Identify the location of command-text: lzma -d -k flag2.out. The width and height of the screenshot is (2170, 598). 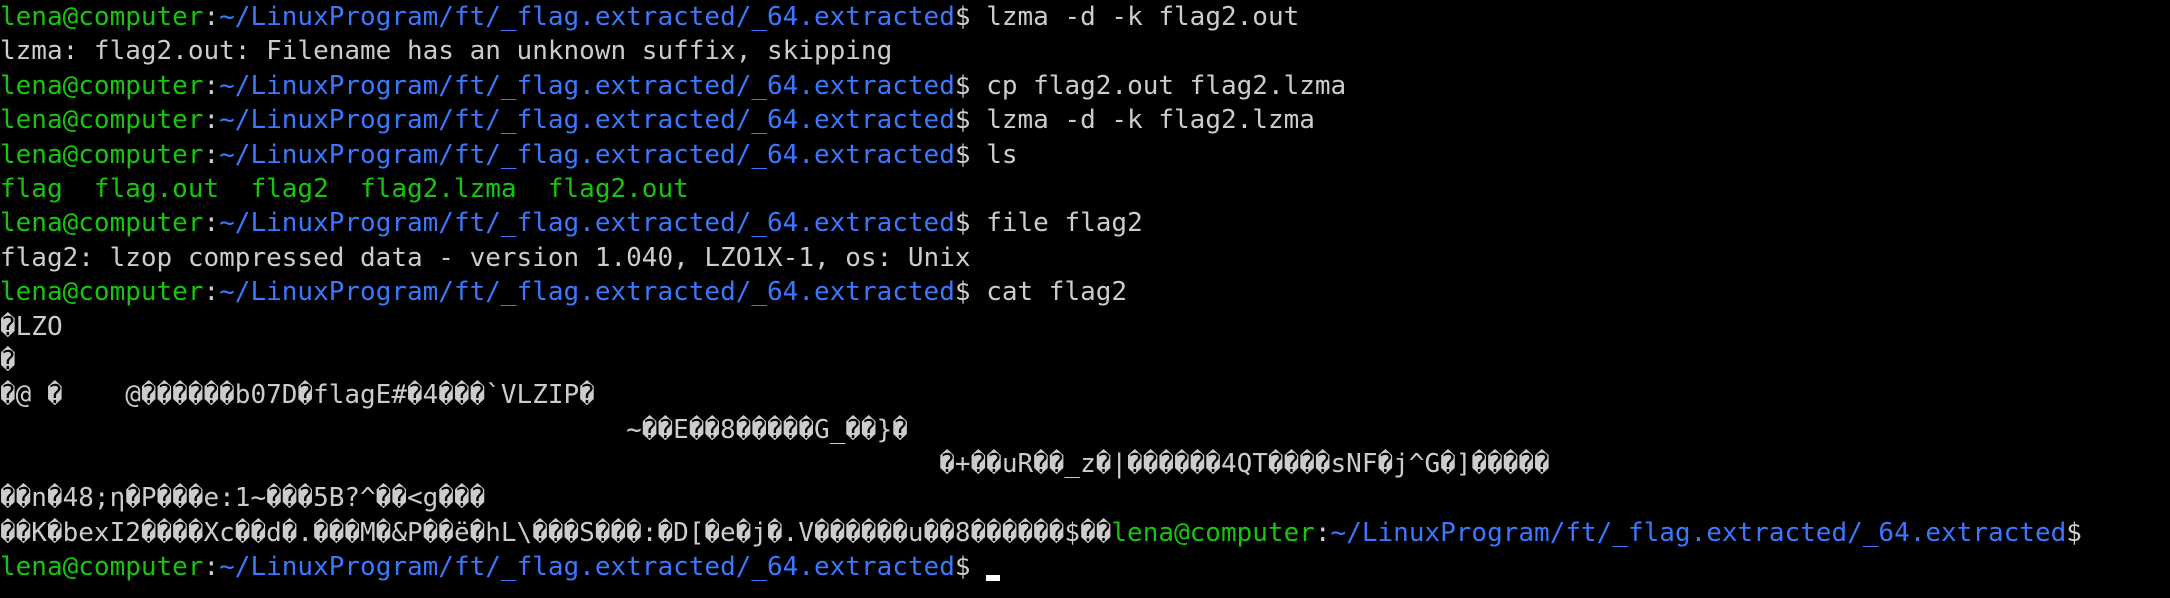
(1143, 17).